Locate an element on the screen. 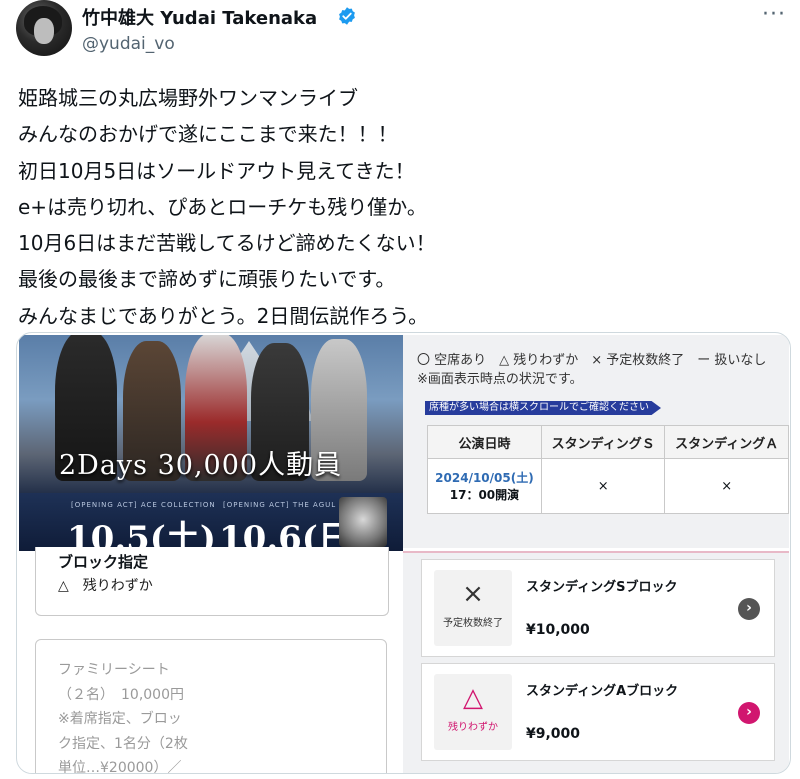  family-line: ファミリーシート is located at coordinates (114, 670).